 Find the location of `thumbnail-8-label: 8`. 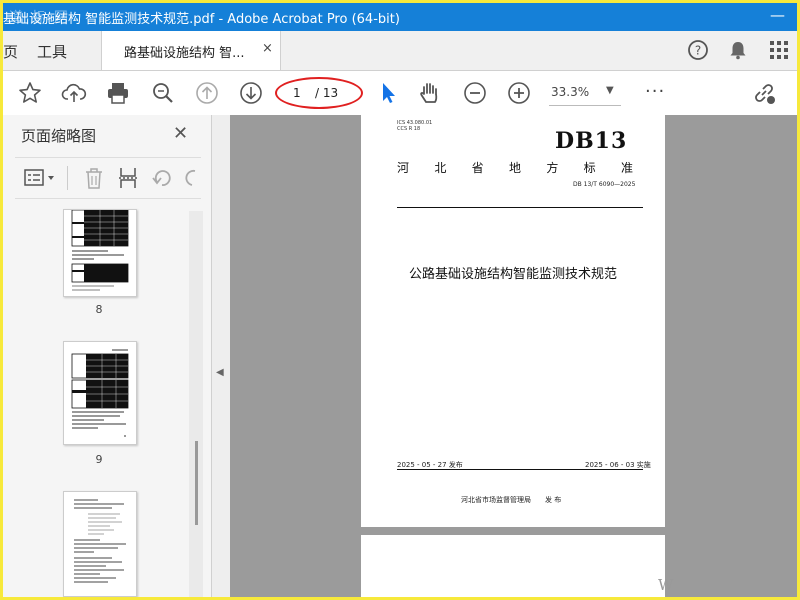

thumbnail-8-label: 8 is located at coordinates (99, 309).